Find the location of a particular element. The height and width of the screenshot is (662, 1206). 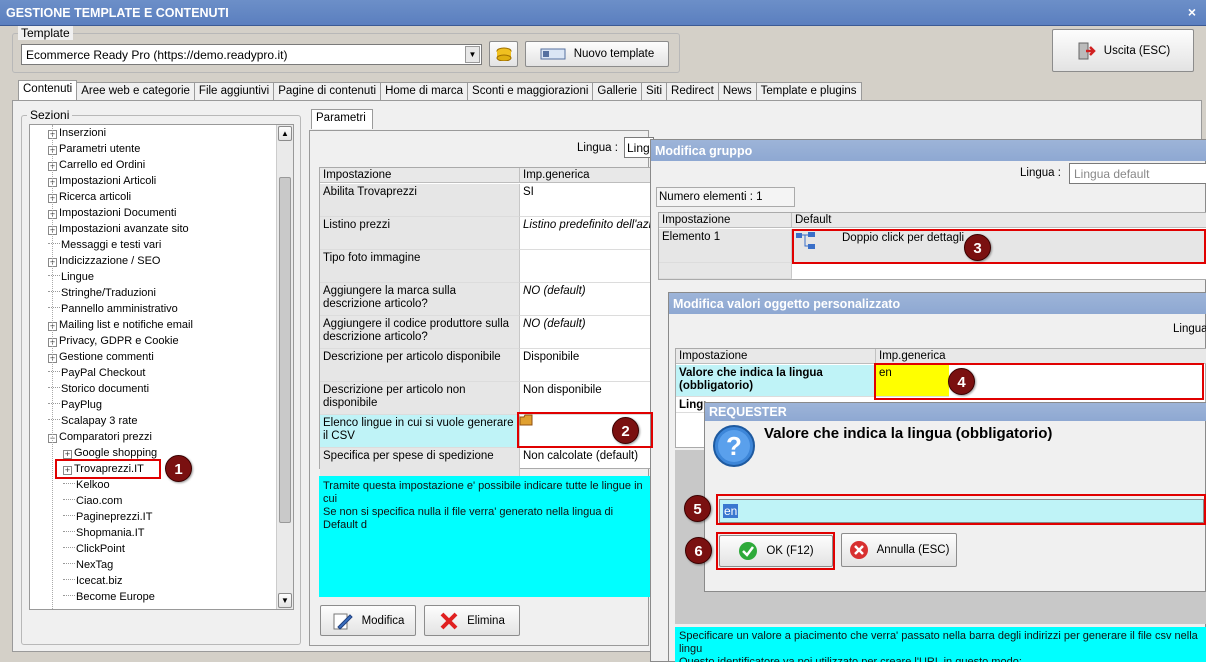

tree-item: Icecat.biz is located at coordinates (92, 581).